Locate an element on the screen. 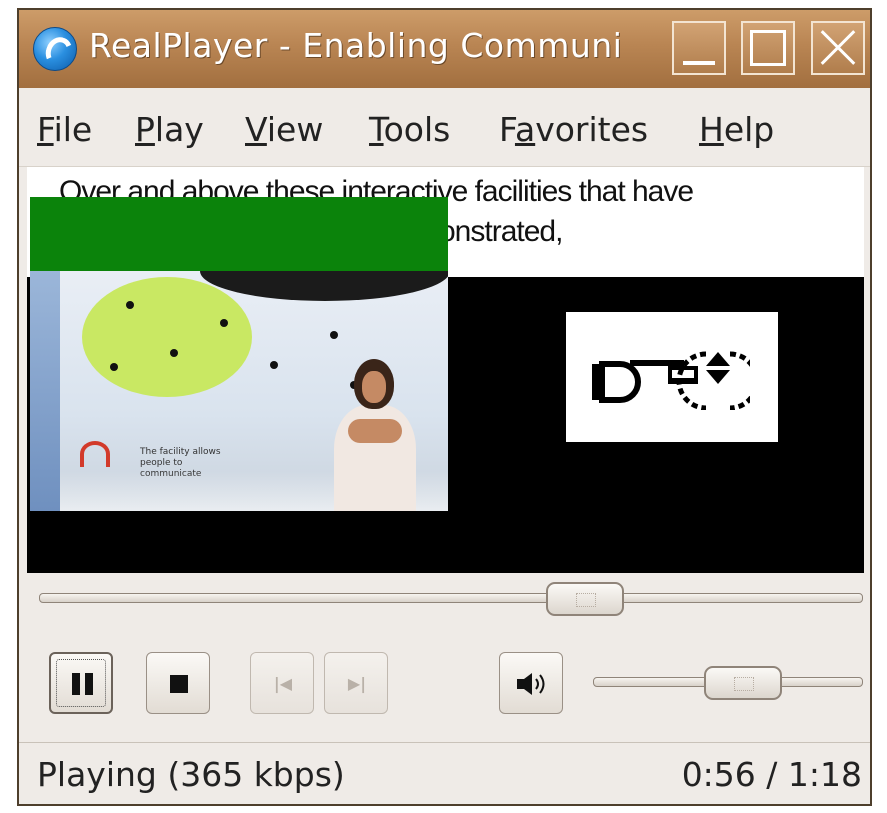 This screenshot has height=813, width=887. previous-button: |◀ is located at coordinates (282, 683).